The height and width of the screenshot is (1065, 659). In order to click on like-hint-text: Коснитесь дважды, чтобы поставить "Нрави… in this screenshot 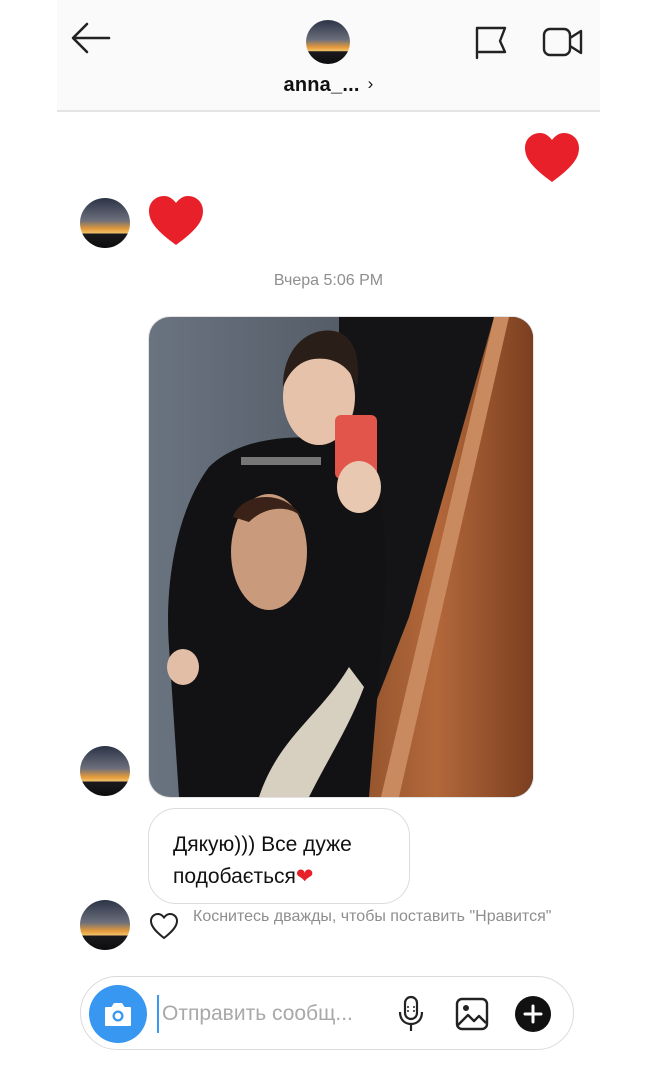, I will do `click(372, 916)`.